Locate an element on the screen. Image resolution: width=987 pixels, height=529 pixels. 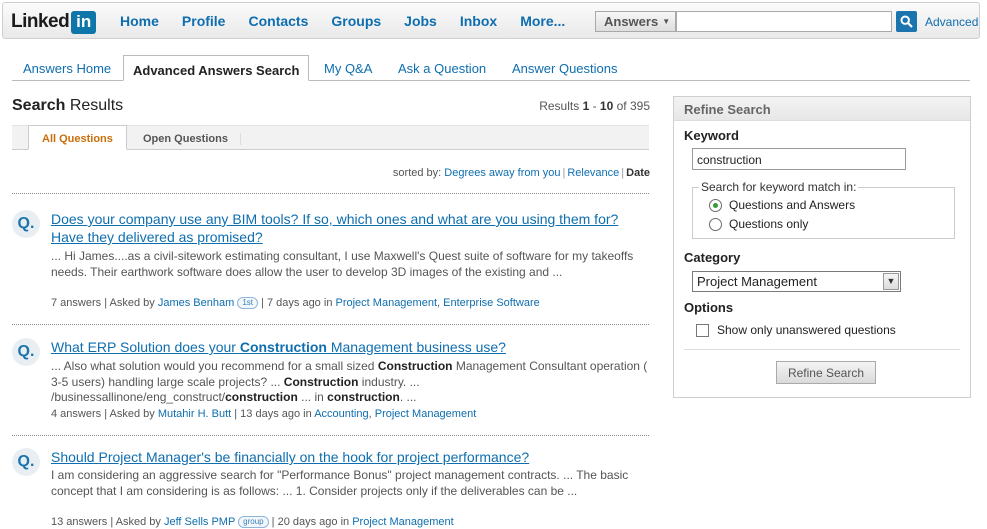
tab-advanced-answers-search: Advanced Answers Search is located at coordinates (216, 68).